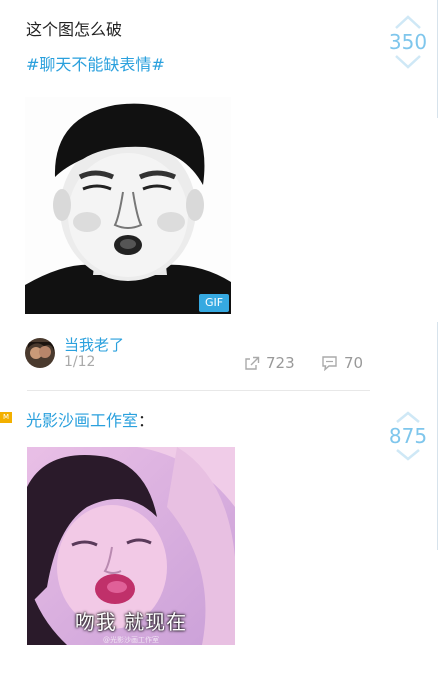 The height and width of the screenshot is (674, 440). I want to click on vote-widget: 875, so click(408, 436).